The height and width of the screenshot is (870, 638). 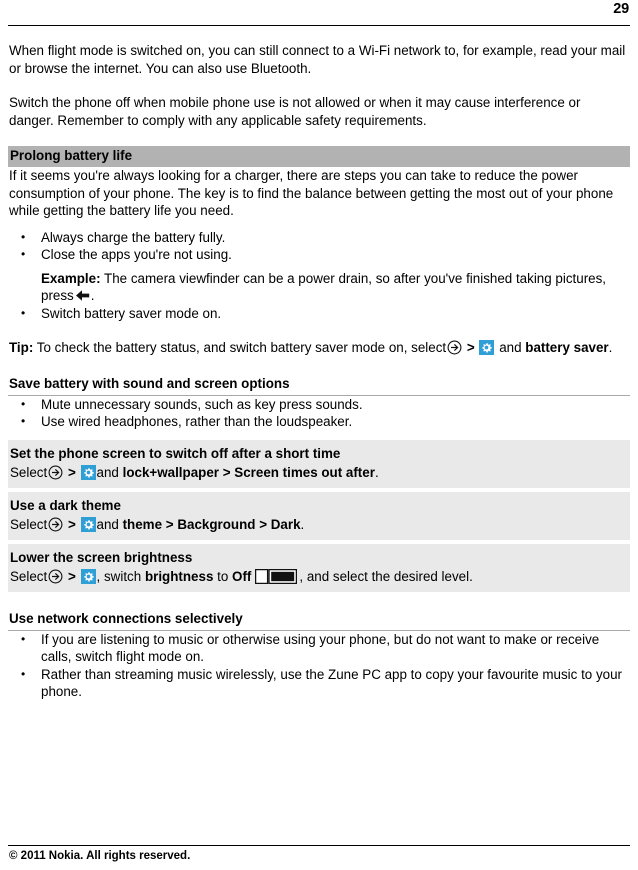 I want to click on section-heading-prolong-battery: Prolong battery life, so click(x=319, y=156).